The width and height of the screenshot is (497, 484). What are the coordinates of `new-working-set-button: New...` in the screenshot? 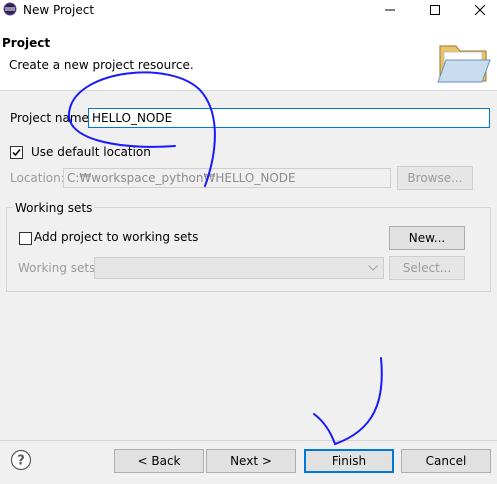 It's located at (427, 238).